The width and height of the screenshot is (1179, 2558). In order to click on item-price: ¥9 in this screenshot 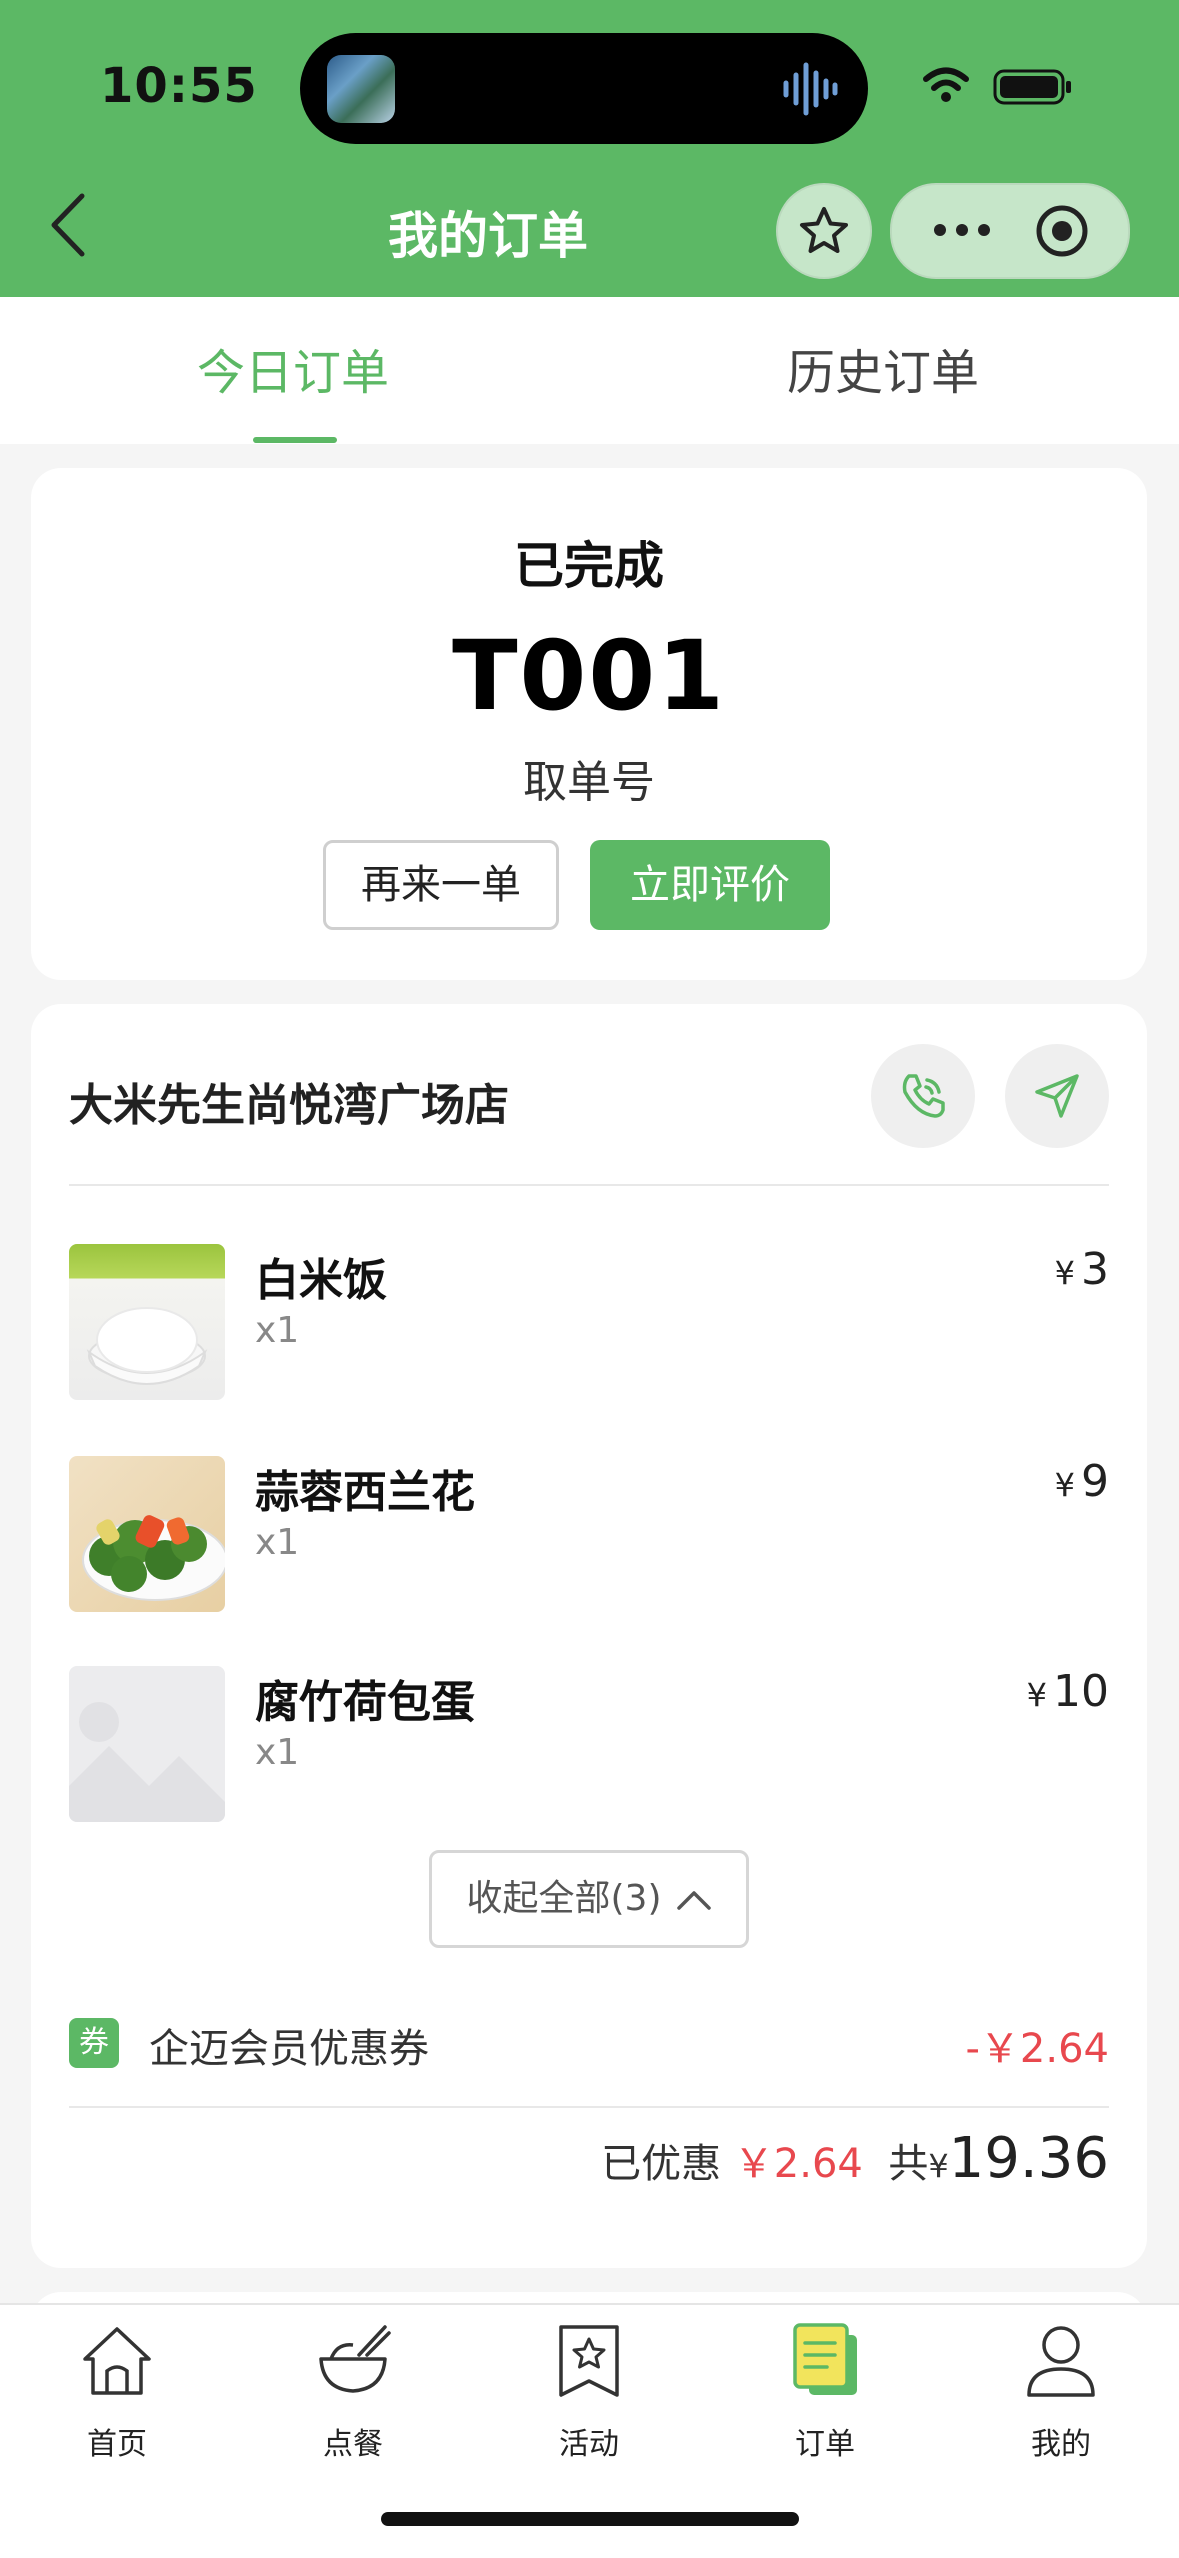, I will do `click(1082, 1481)`.